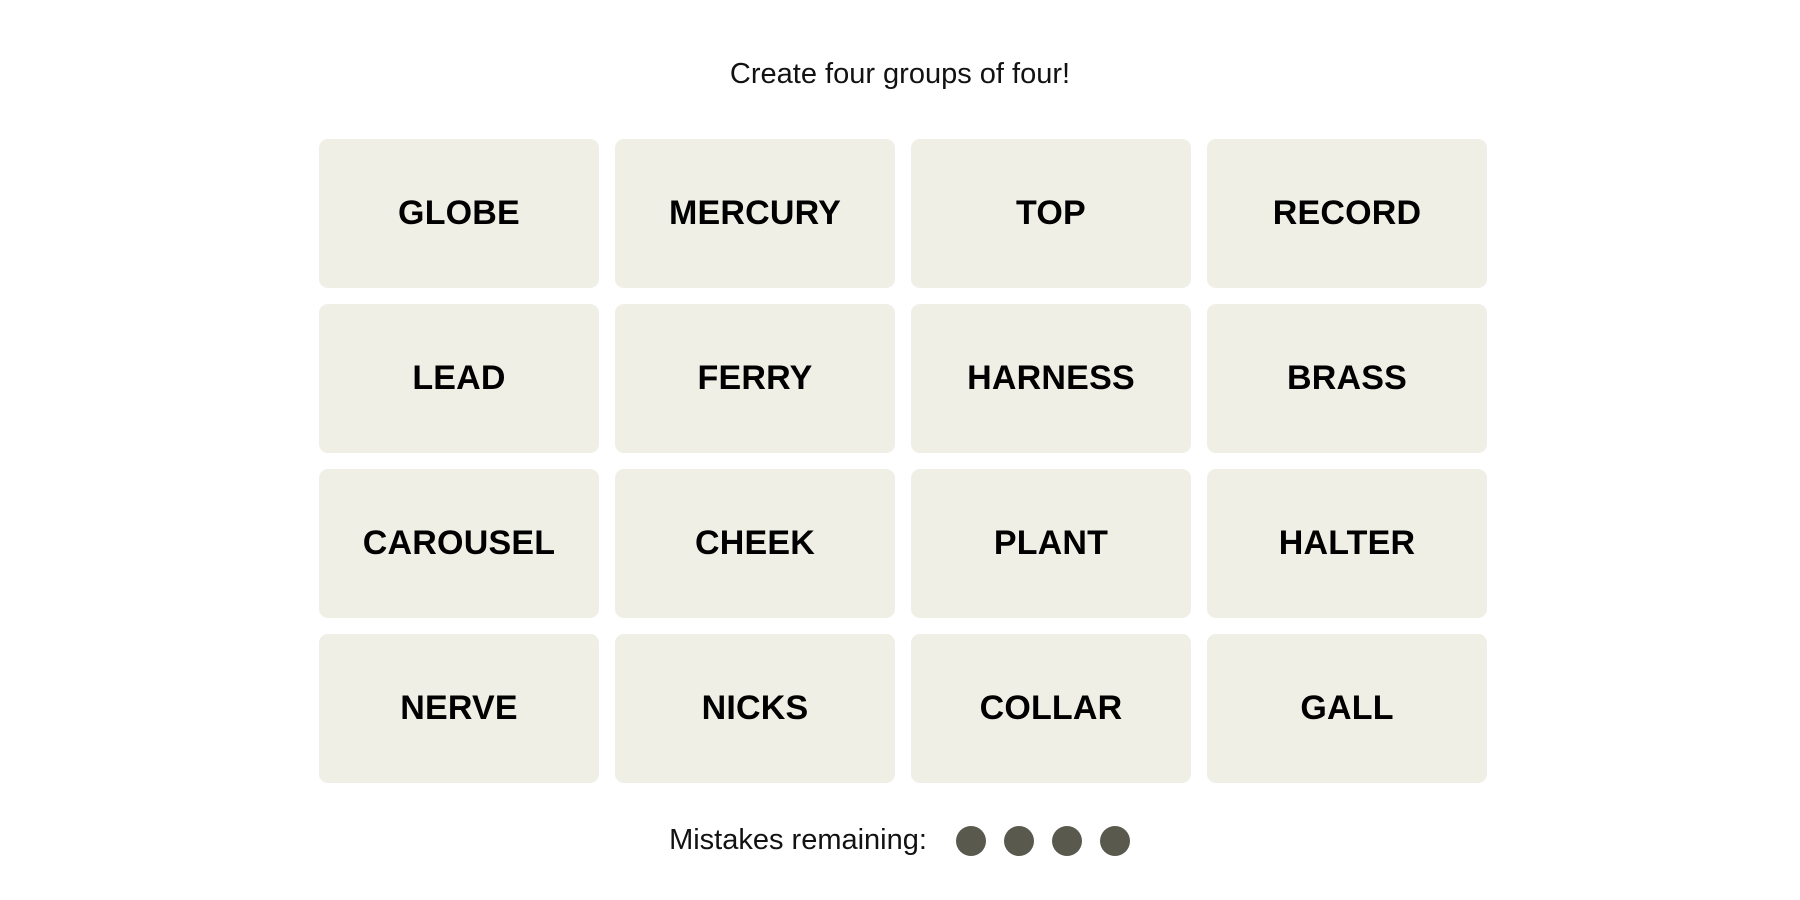 Image resolution: width=1800 pixels, height=900 pixels. I want to click on word-tile: LEAD, so click(459, 378).